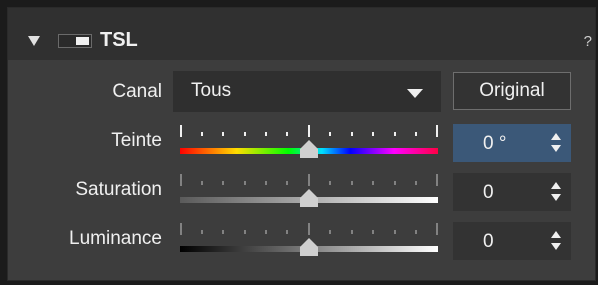  I want to click on luminance-slider-thumb, so click(309, 247).